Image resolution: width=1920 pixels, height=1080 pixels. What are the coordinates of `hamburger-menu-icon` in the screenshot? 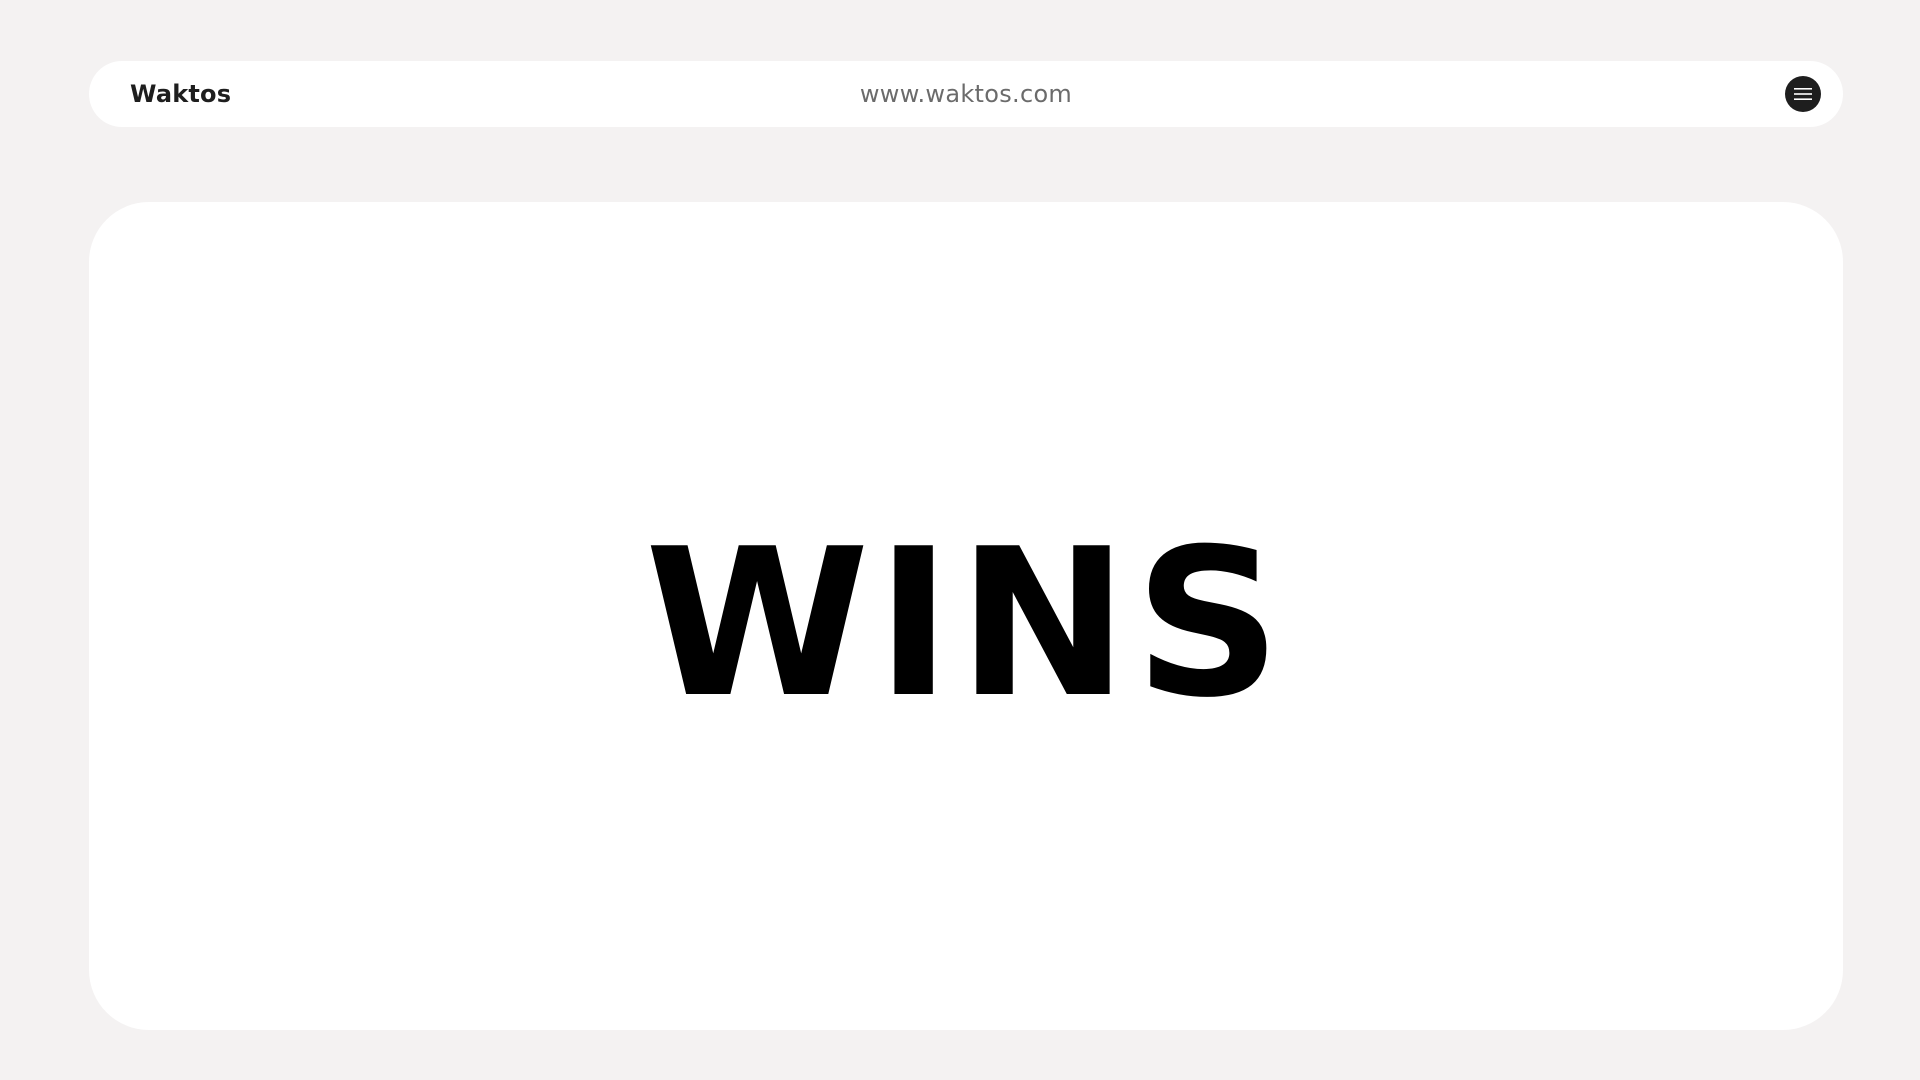 It's located at (1803, 94).